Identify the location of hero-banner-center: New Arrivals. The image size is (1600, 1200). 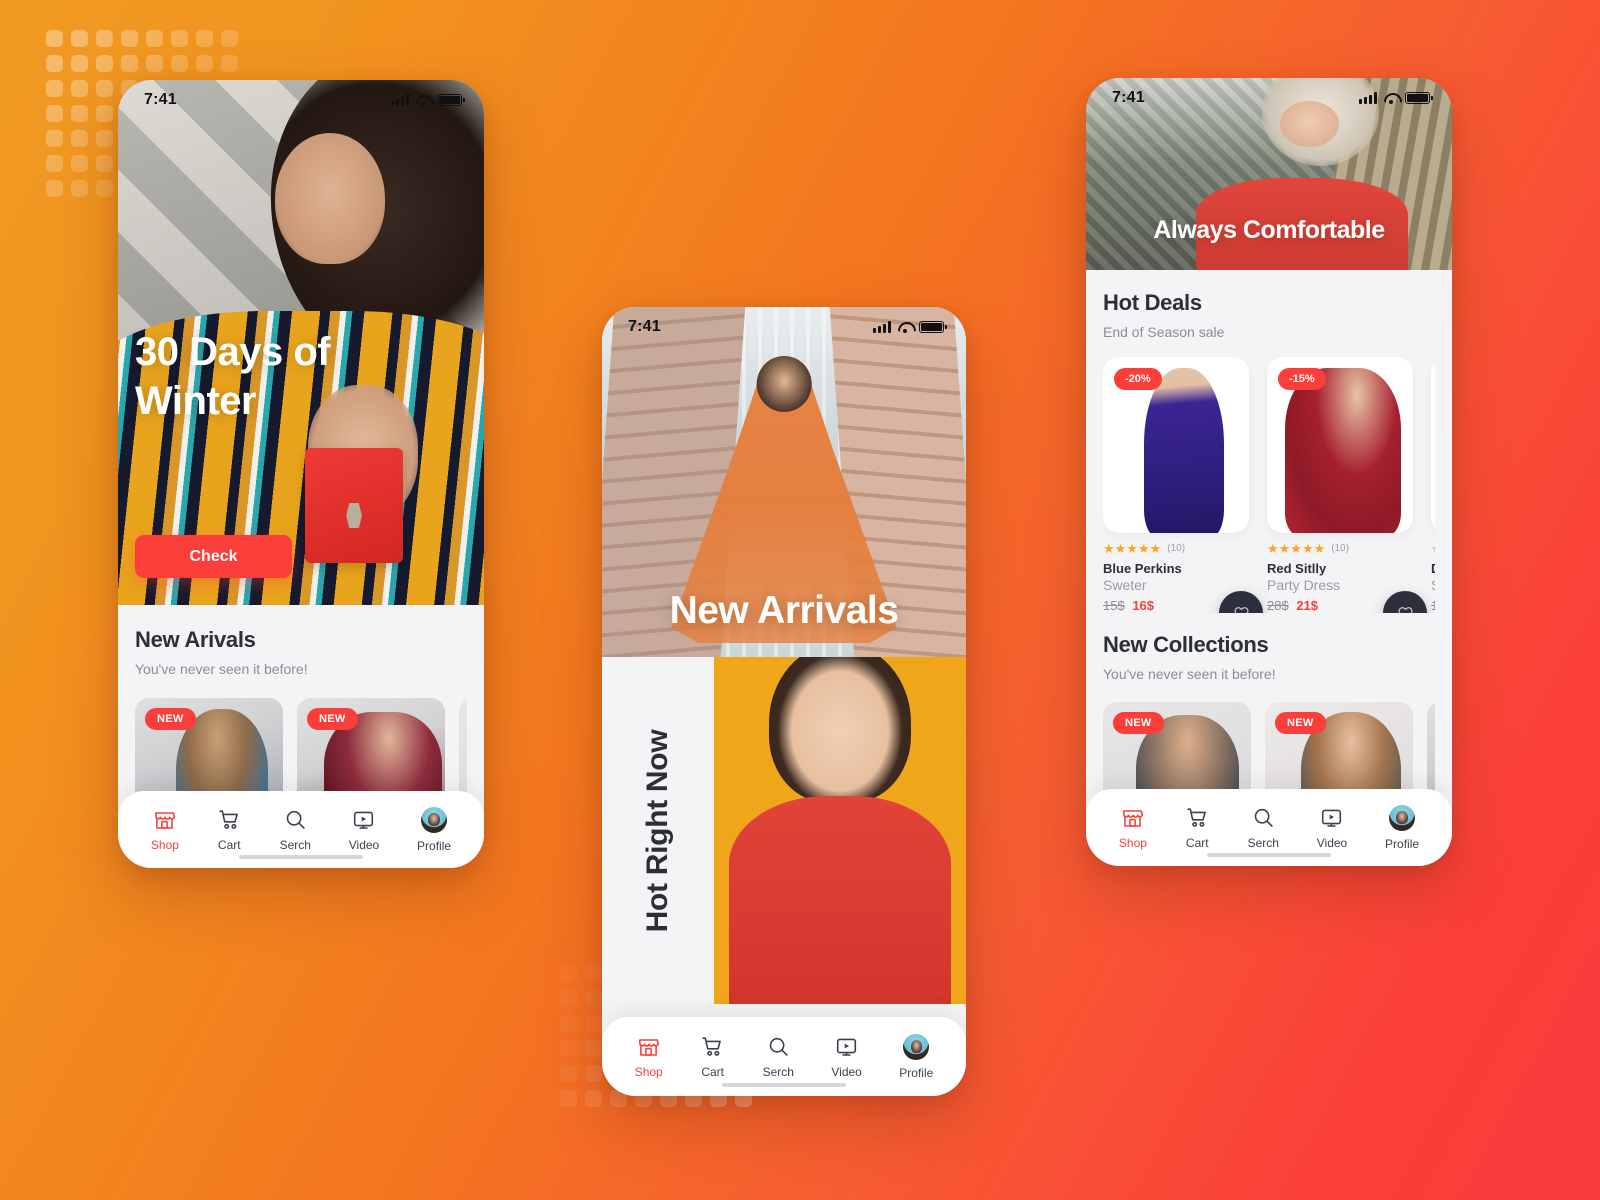
(784, 482).